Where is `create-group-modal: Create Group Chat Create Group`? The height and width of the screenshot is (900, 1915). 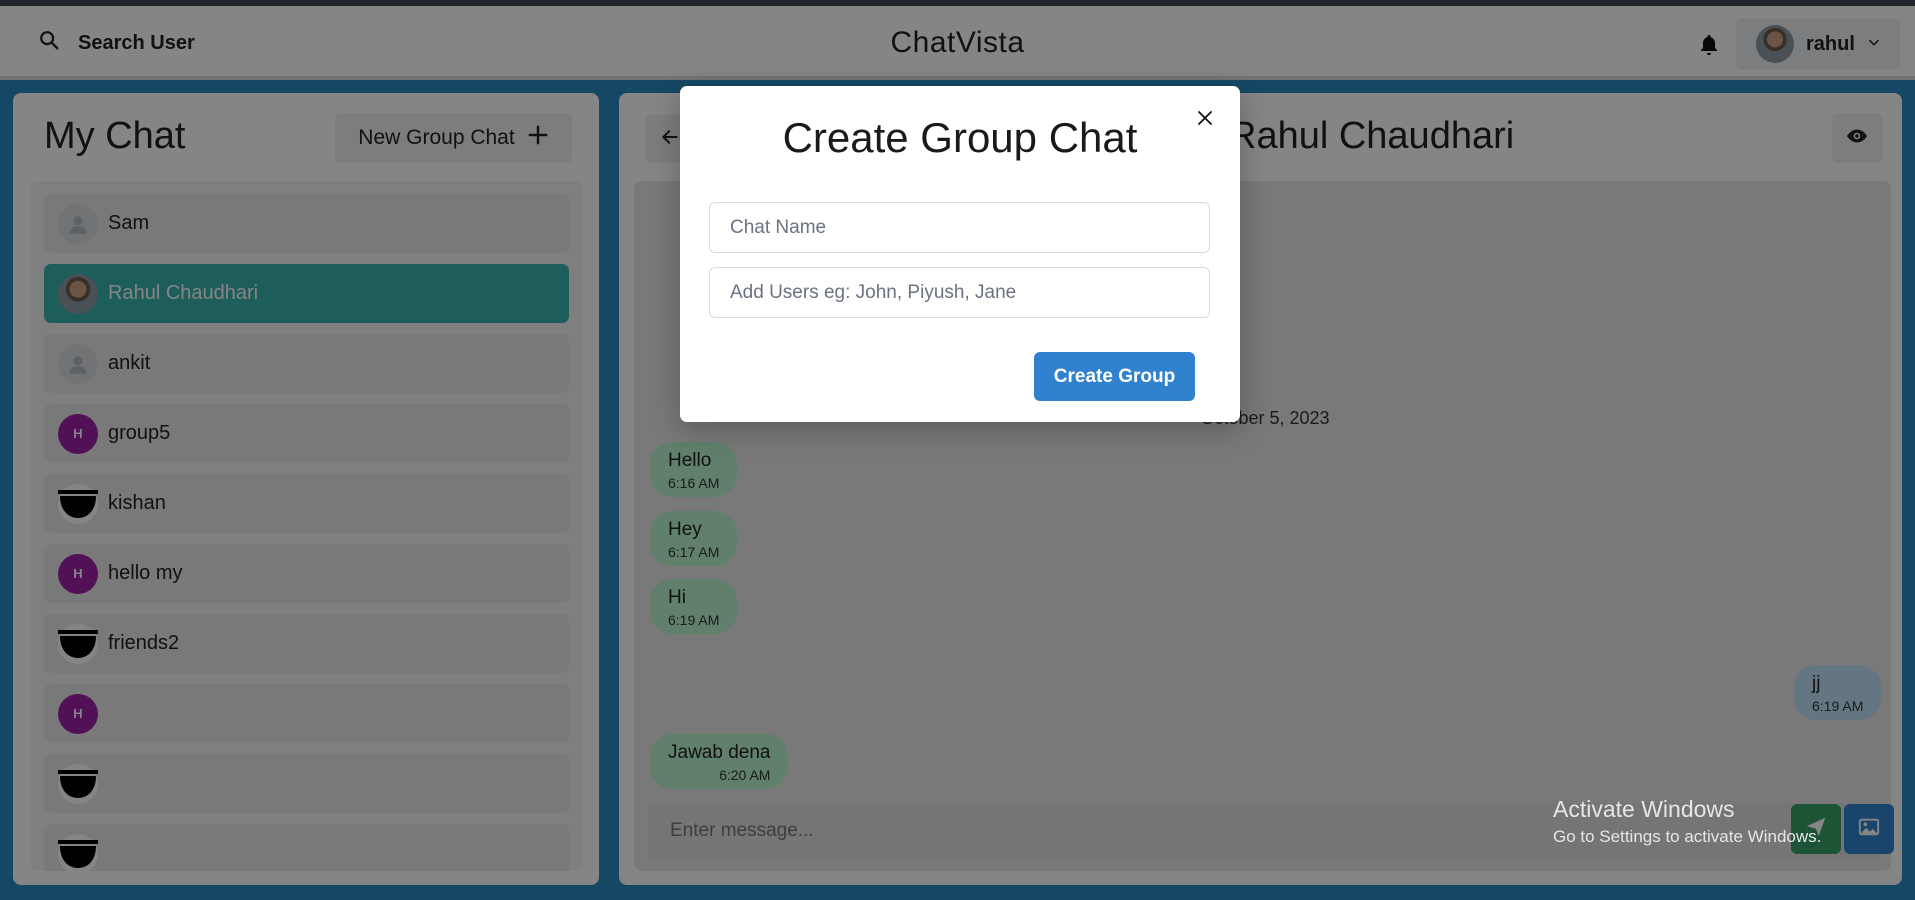
create-group-modal: Create Group Chat Create Group is located at coordinates (960, 254).